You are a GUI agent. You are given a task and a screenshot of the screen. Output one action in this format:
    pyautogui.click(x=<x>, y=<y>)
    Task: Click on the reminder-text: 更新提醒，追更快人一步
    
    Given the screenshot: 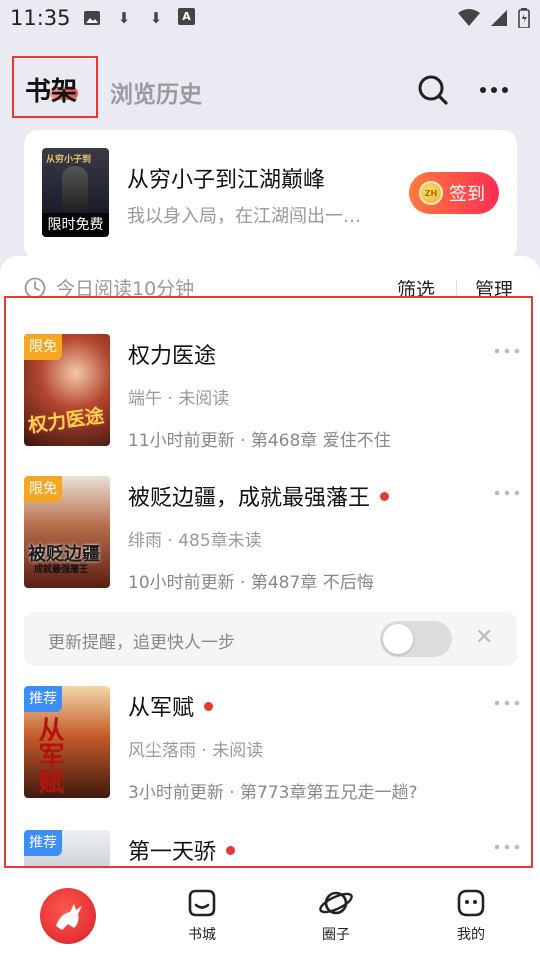 What is the action you would take?
    pyautogui.click(x=141, y=643)
    